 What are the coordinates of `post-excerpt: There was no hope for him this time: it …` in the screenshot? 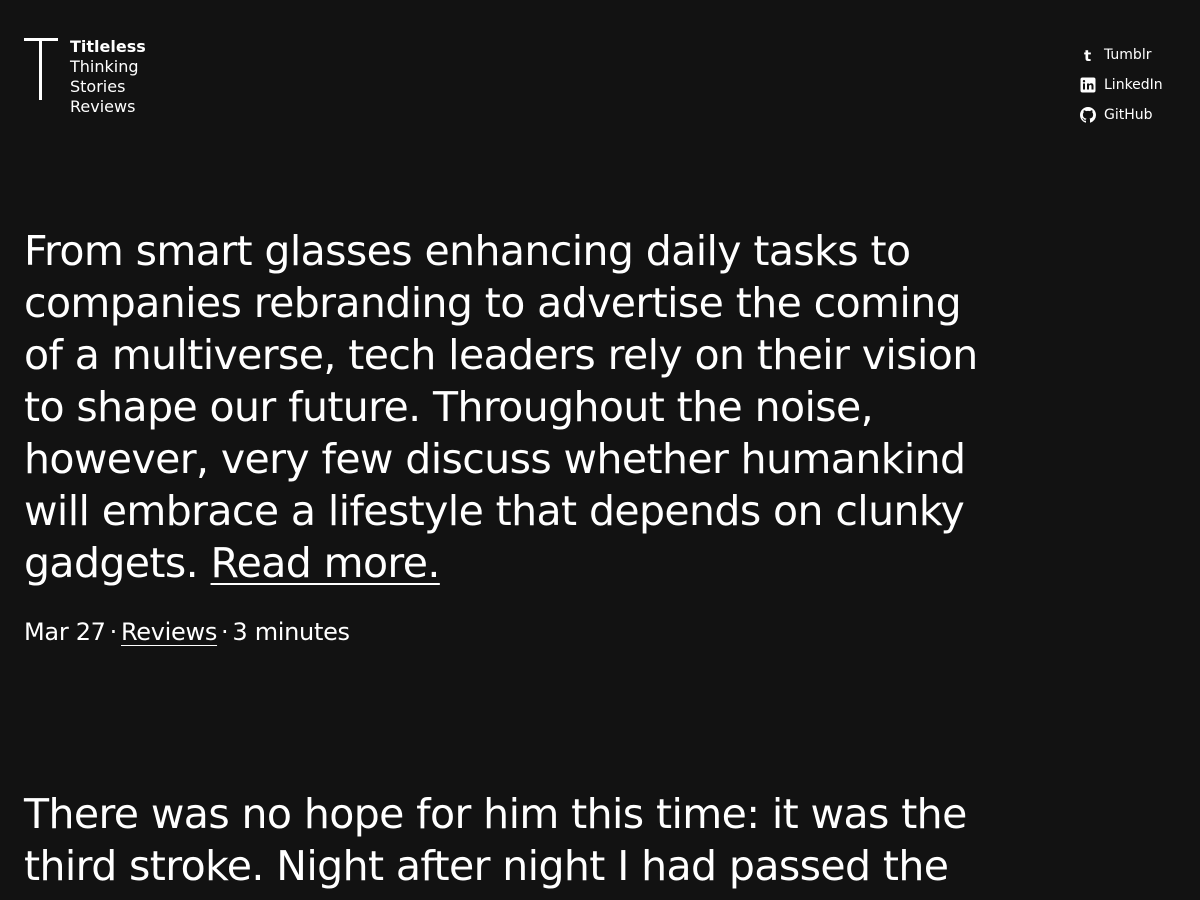 It's located at (504, 840).